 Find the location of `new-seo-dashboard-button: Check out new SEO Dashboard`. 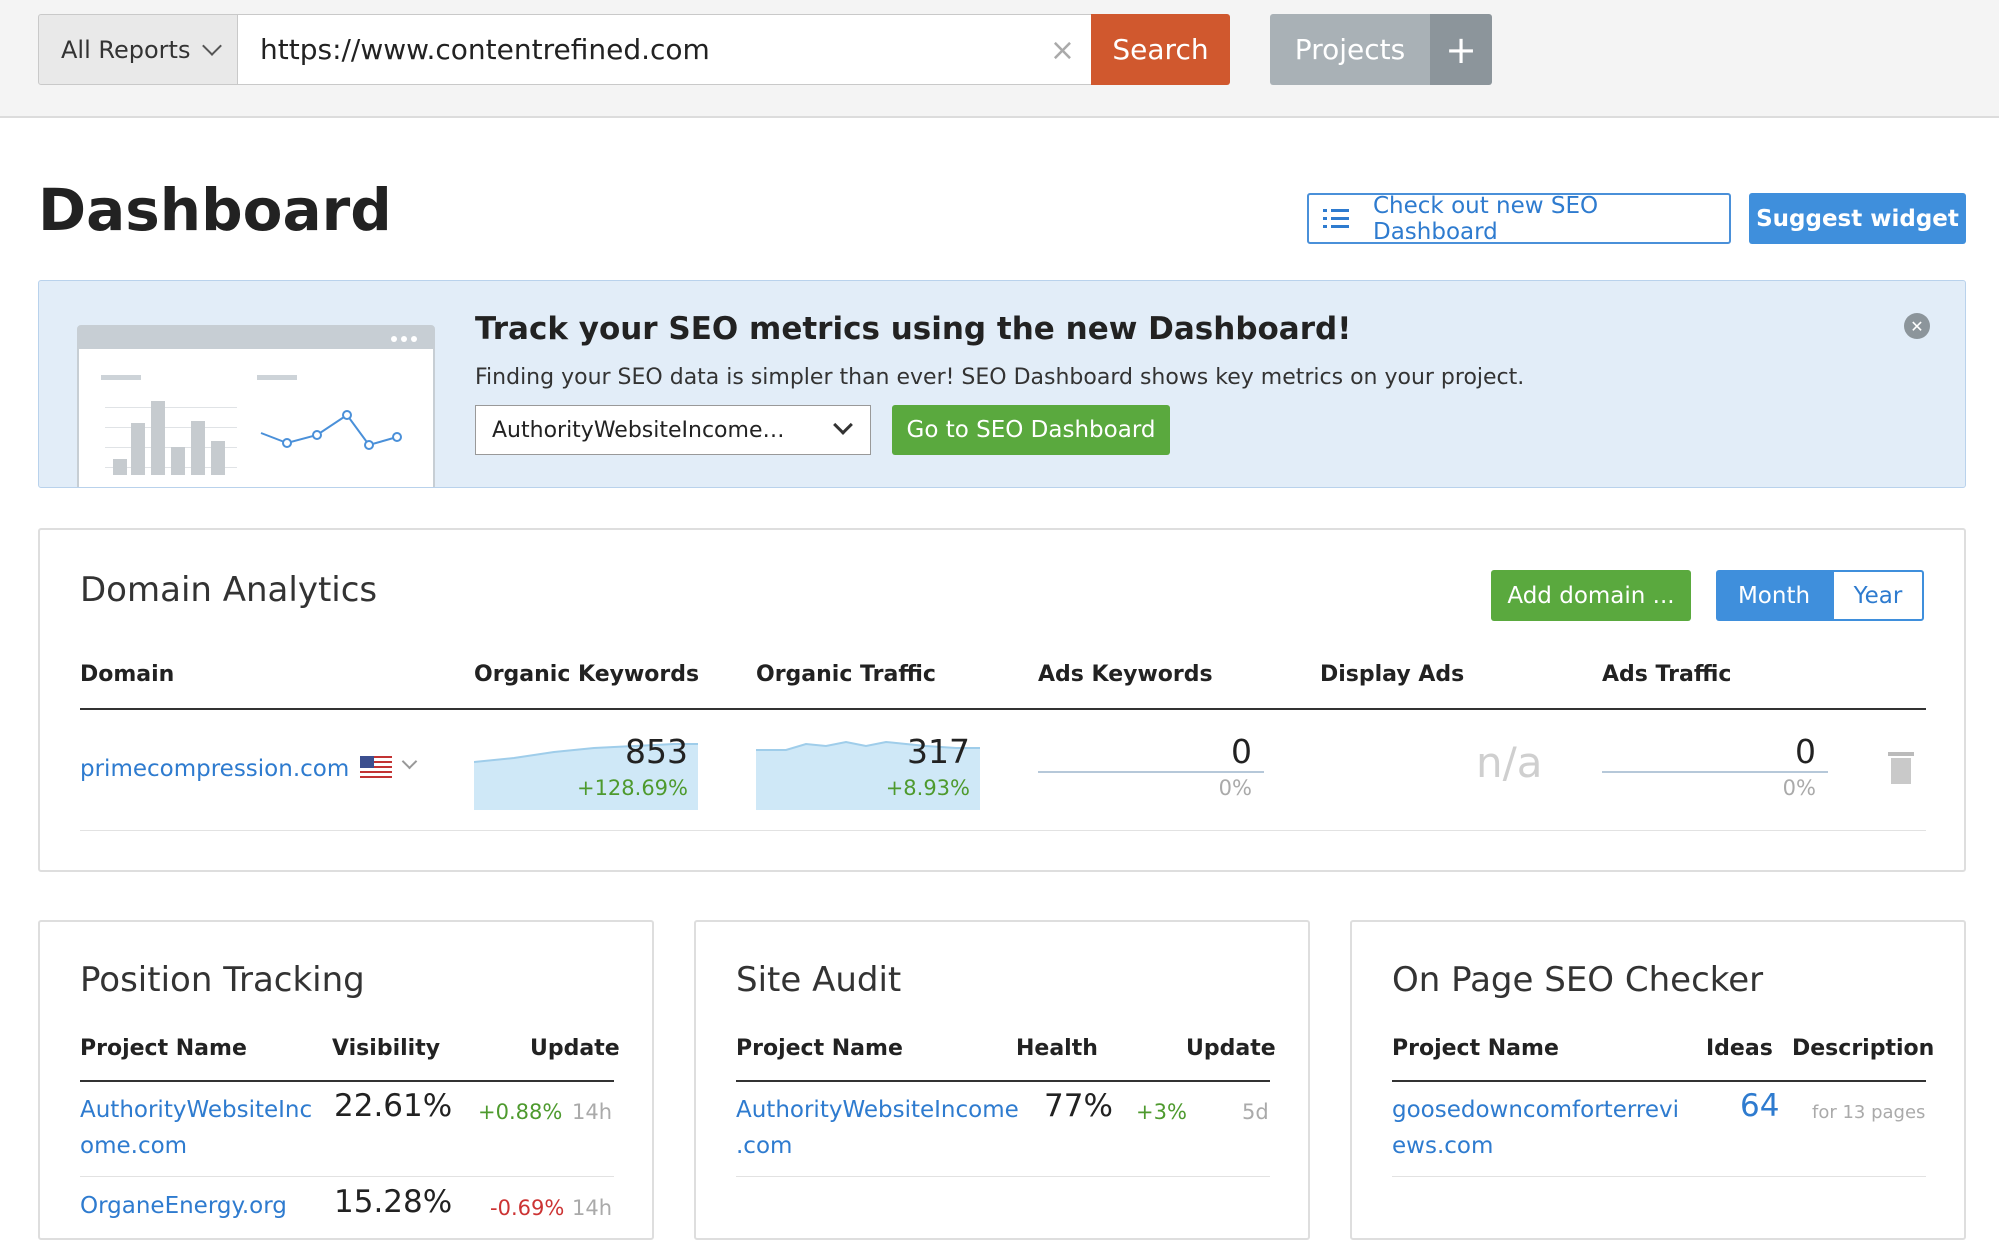

new-seo-dashboard-button: Check out new SEO Dashboard is located at coordinates (1519, 218).